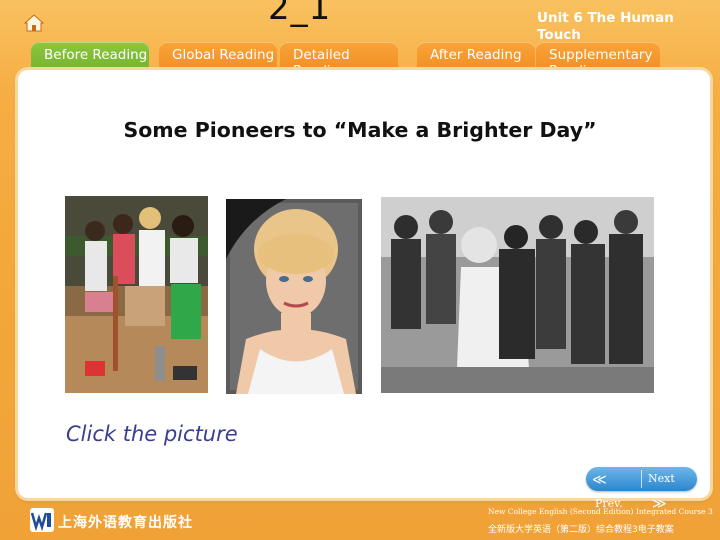 The height and width of the screenshot is (540, 720). I want to click on publisher-logo-icon, so click(42, 520).